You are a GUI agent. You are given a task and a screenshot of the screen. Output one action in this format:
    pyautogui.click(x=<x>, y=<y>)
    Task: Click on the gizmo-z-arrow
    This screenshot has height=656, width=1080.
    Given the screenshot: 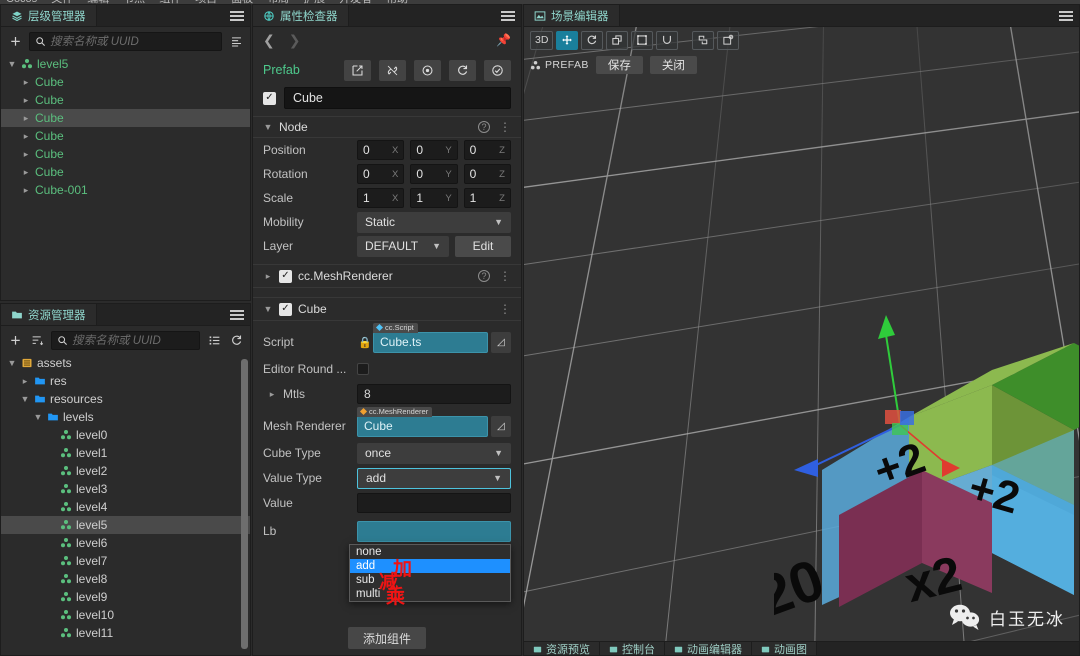 What is the action you would take?
    pyautogui.click(x=806, y=468)
    